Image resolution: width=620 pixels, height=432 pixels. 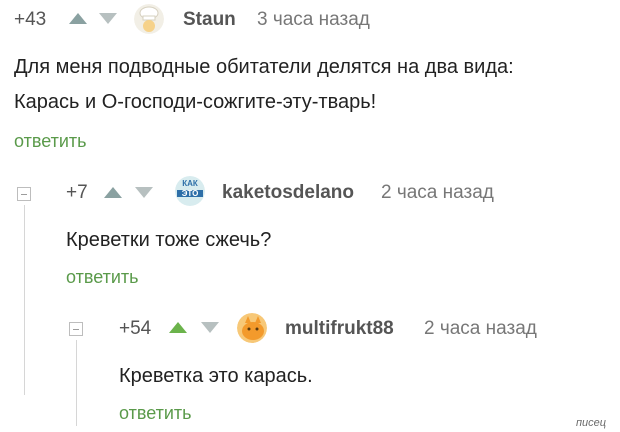 I want to click on comment-2-time: 2 часа назад, so click(x=437, y=192).